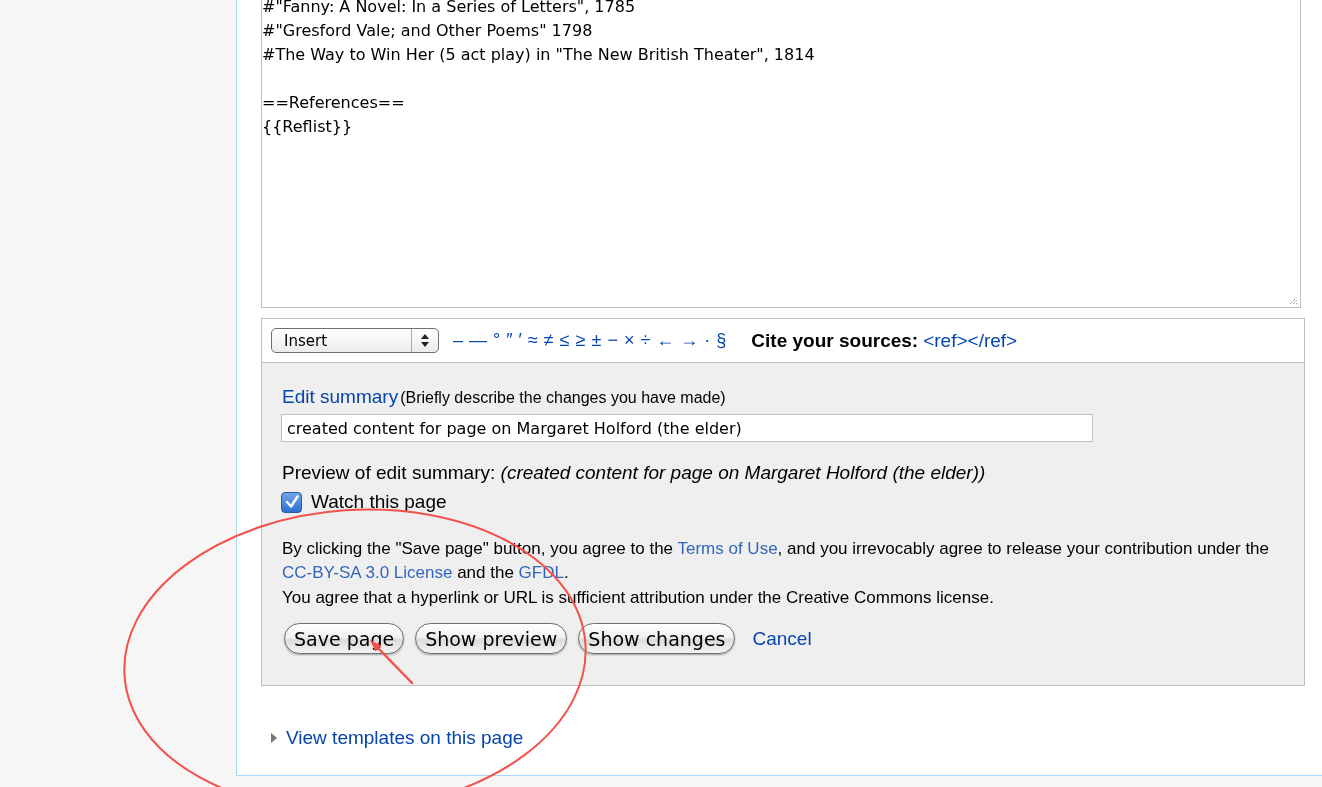 This screenshot has width=1322, height=787. Describe the element at coordinates (835, 340) in the screenshot. I see `cite-label: Cite your sources:` at that location.